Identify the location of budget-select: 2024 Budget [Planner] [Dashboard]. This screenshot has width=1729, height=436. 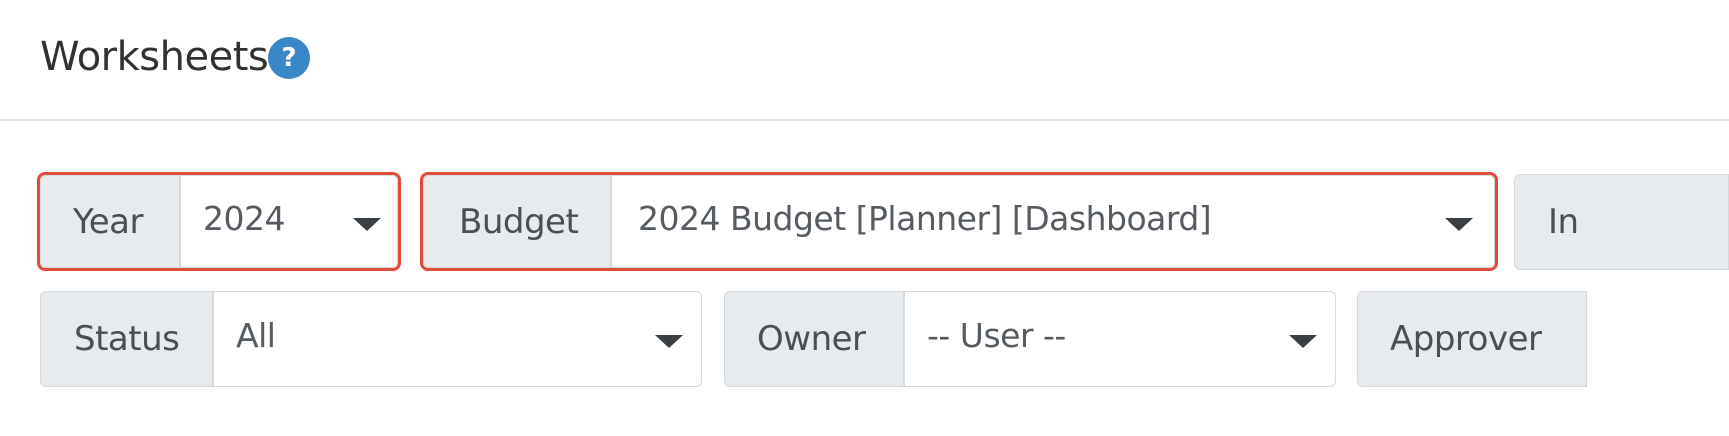
(1053, 221).